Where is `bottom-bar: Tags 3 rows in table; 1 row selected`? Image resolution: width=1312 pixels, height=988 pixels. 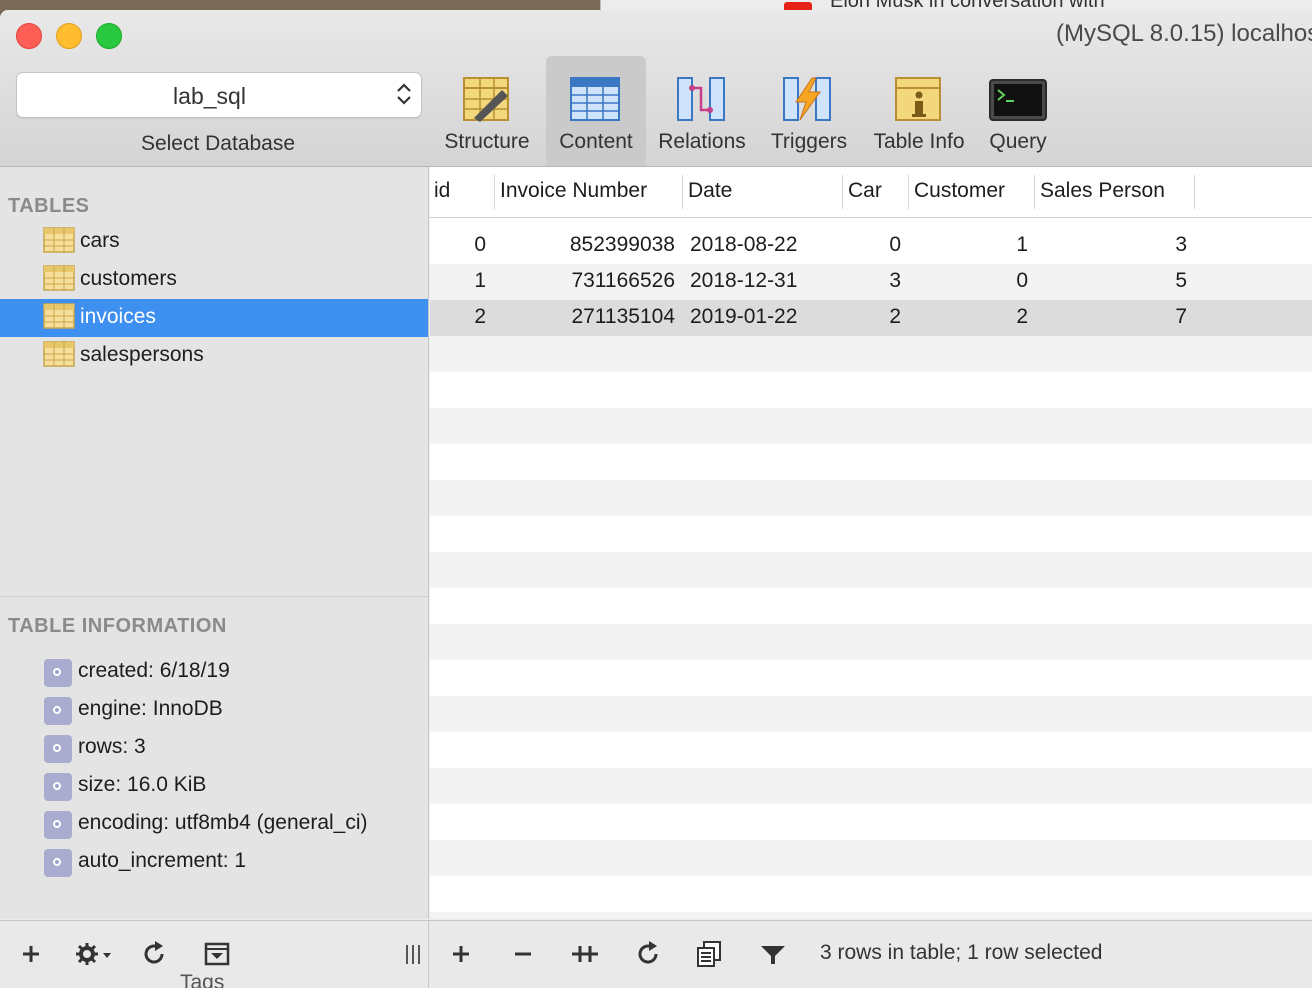 bottom-bar: Tags 3 rows in table; 1 row selected is located at coordinates (656, 954).